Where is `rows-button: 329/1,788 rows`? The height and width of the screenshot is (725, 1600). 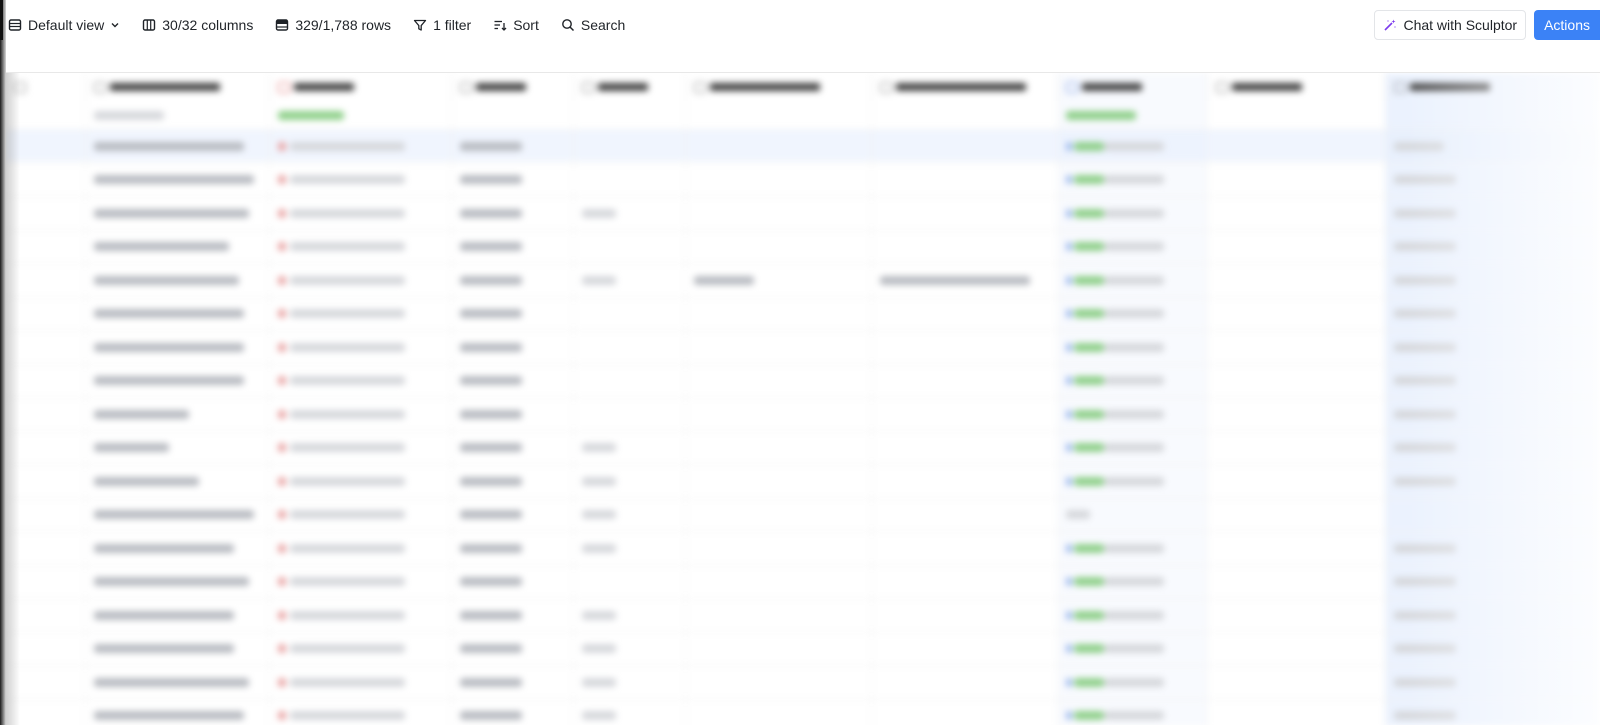 rows-button: 329/1,788 rows is located at coordinates (333, 25).